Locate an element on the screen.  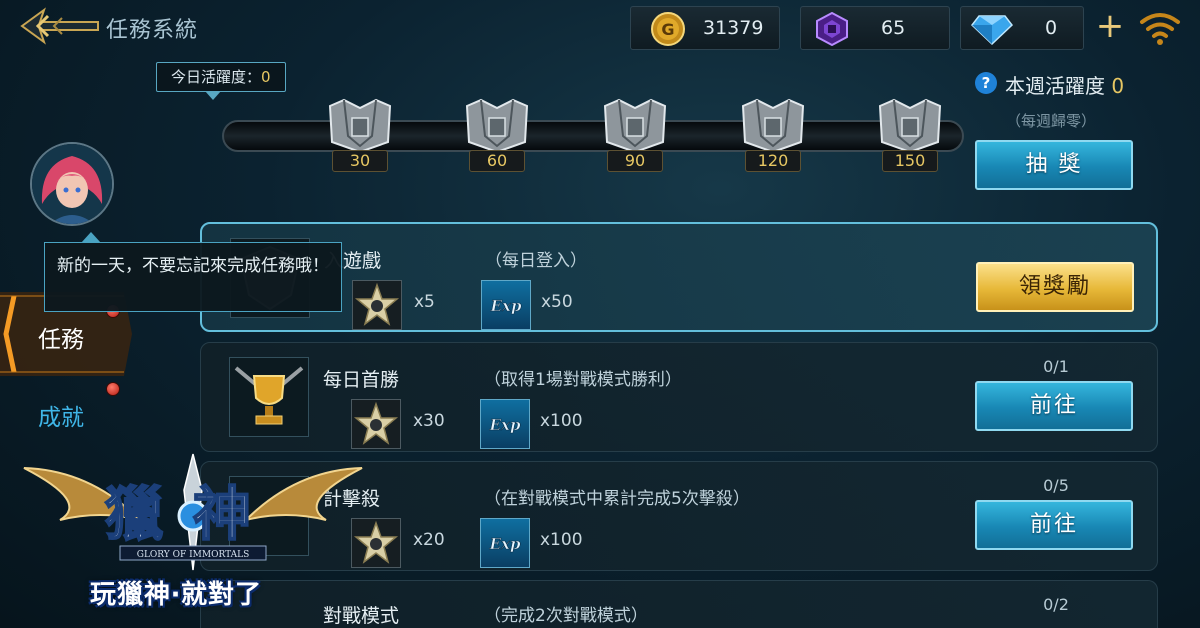
milestone-value: 30 is located at coordinates (360, 161).